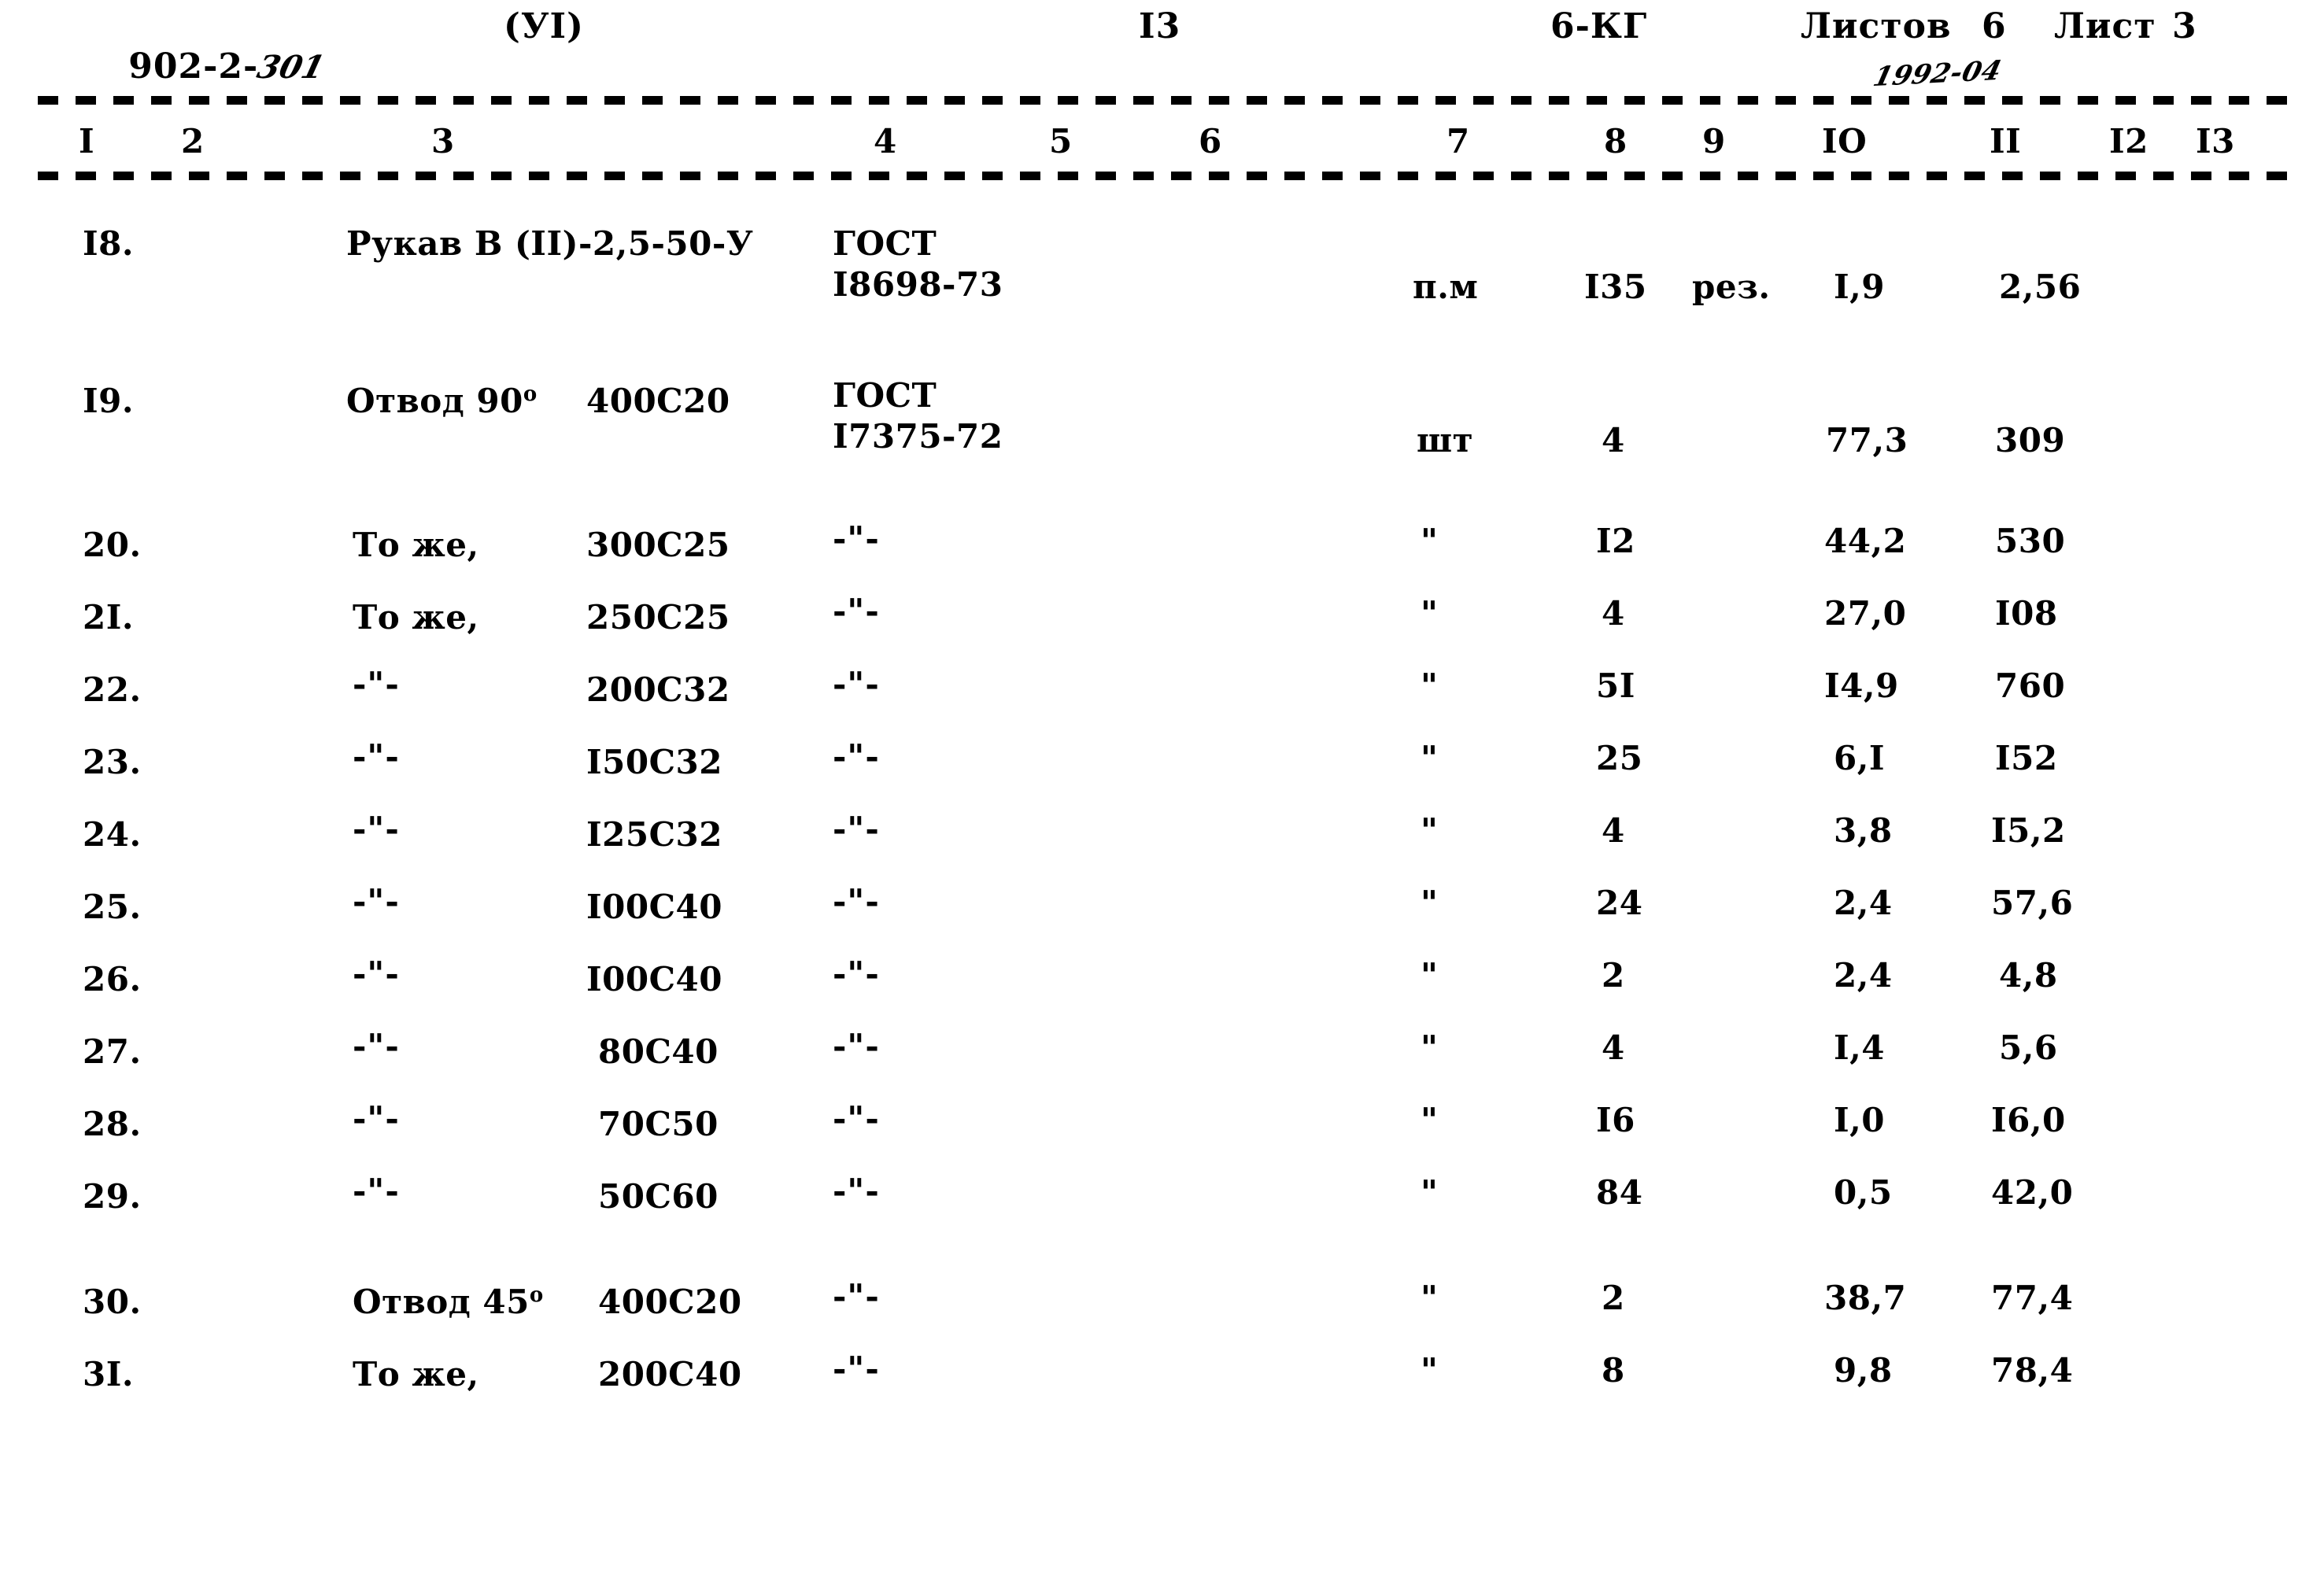 Image resolution: width=2324 pixels, height=1580 pixels. I want to click on row-28-total-mass: I6,0, so click(2028, 1120).